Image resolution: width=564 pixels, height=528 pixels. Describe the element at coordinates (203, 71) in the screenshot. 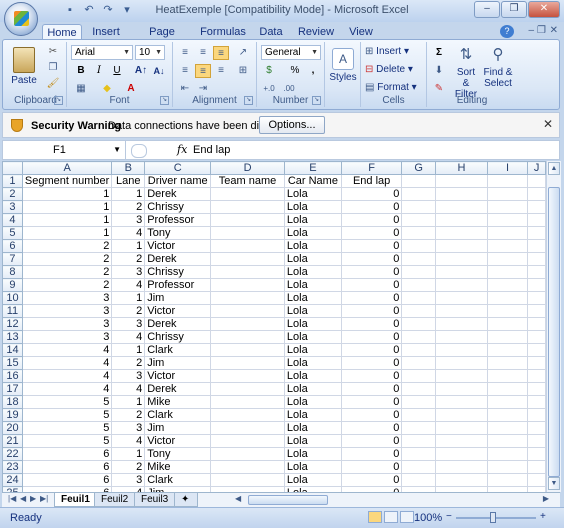

I see `align-center-icon: ≡` at that location.